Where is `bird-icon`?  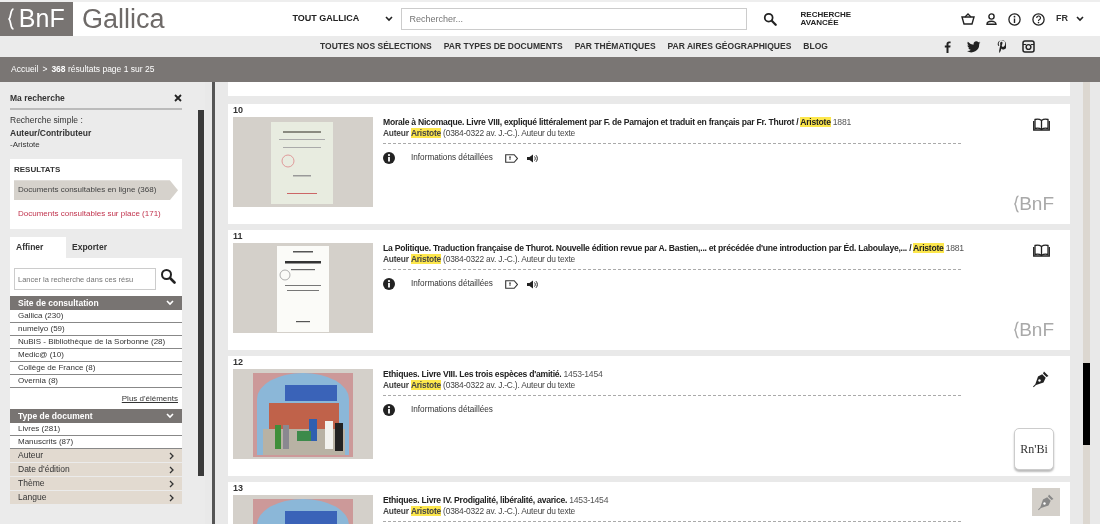 bird-icon is located at coordinates (974, 46).